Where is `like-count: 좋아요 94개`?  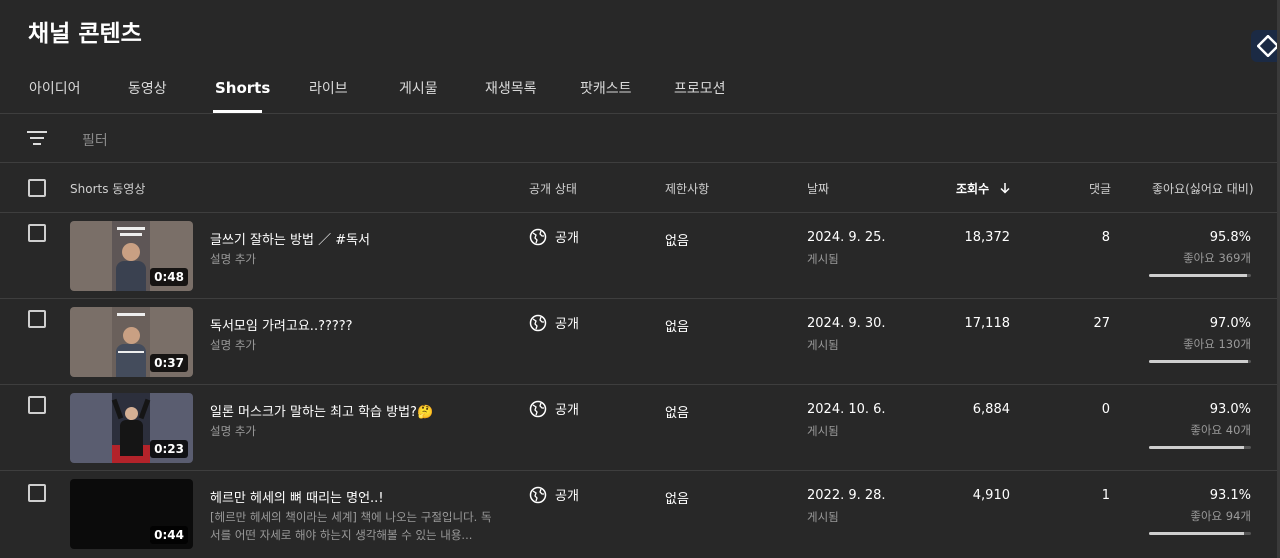 like-count: 좋아요 94개 is located at coordinates (1220, 516).